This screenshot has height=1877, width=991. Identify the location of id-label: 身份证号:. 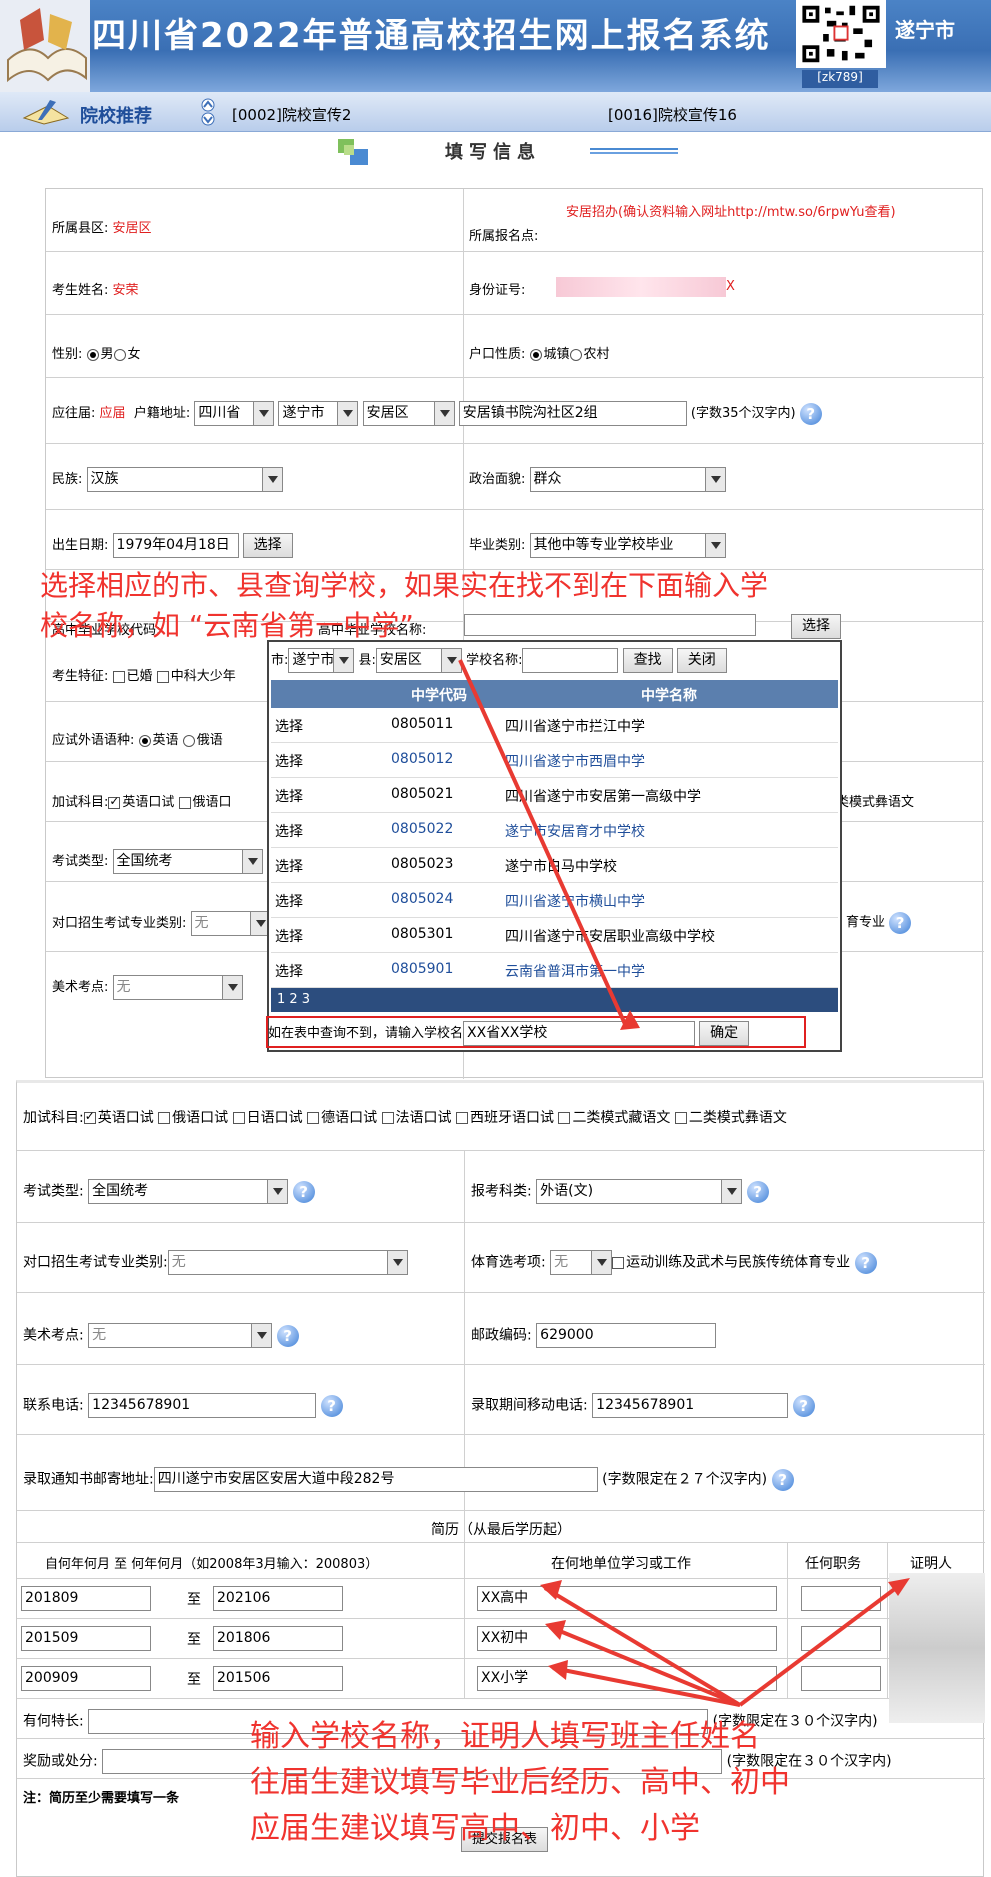
(497, 290).